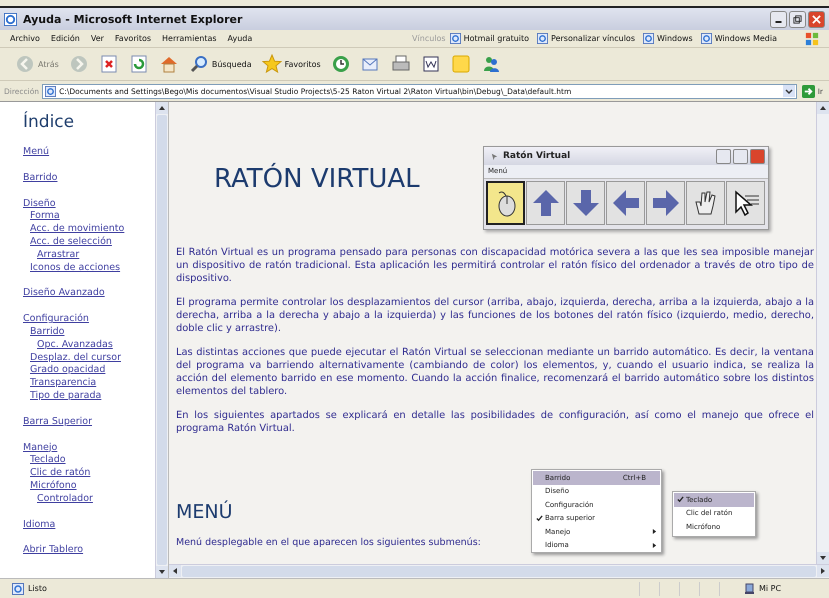 The image size is (829, 598). Describe the element at coordinates (78, 64) in the screenshot. I see `forward-icon` at that location.